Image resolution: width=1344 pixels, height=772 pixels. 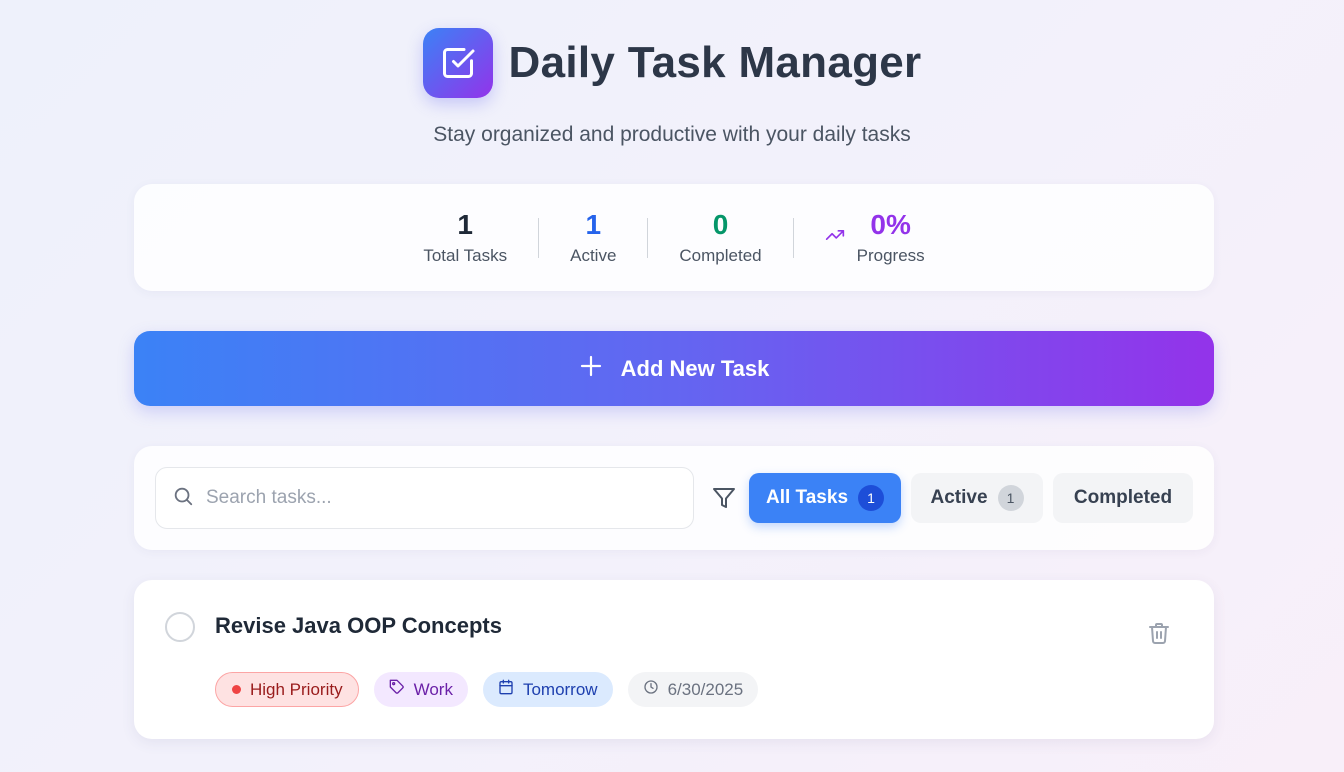 I want to click on checkbox-logo-icon, so click(x=457, y=63).